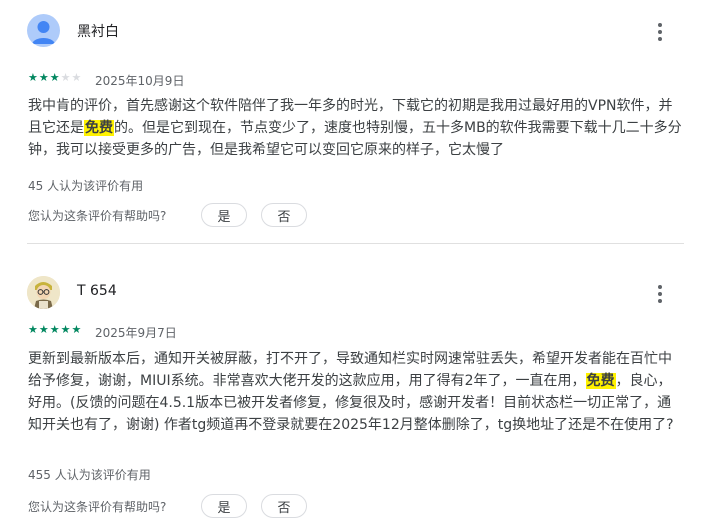 The height and width of the screenshot is (525, 709). I want to click on helpful-count: 45 人认为该评价有用, so click(86, 186).